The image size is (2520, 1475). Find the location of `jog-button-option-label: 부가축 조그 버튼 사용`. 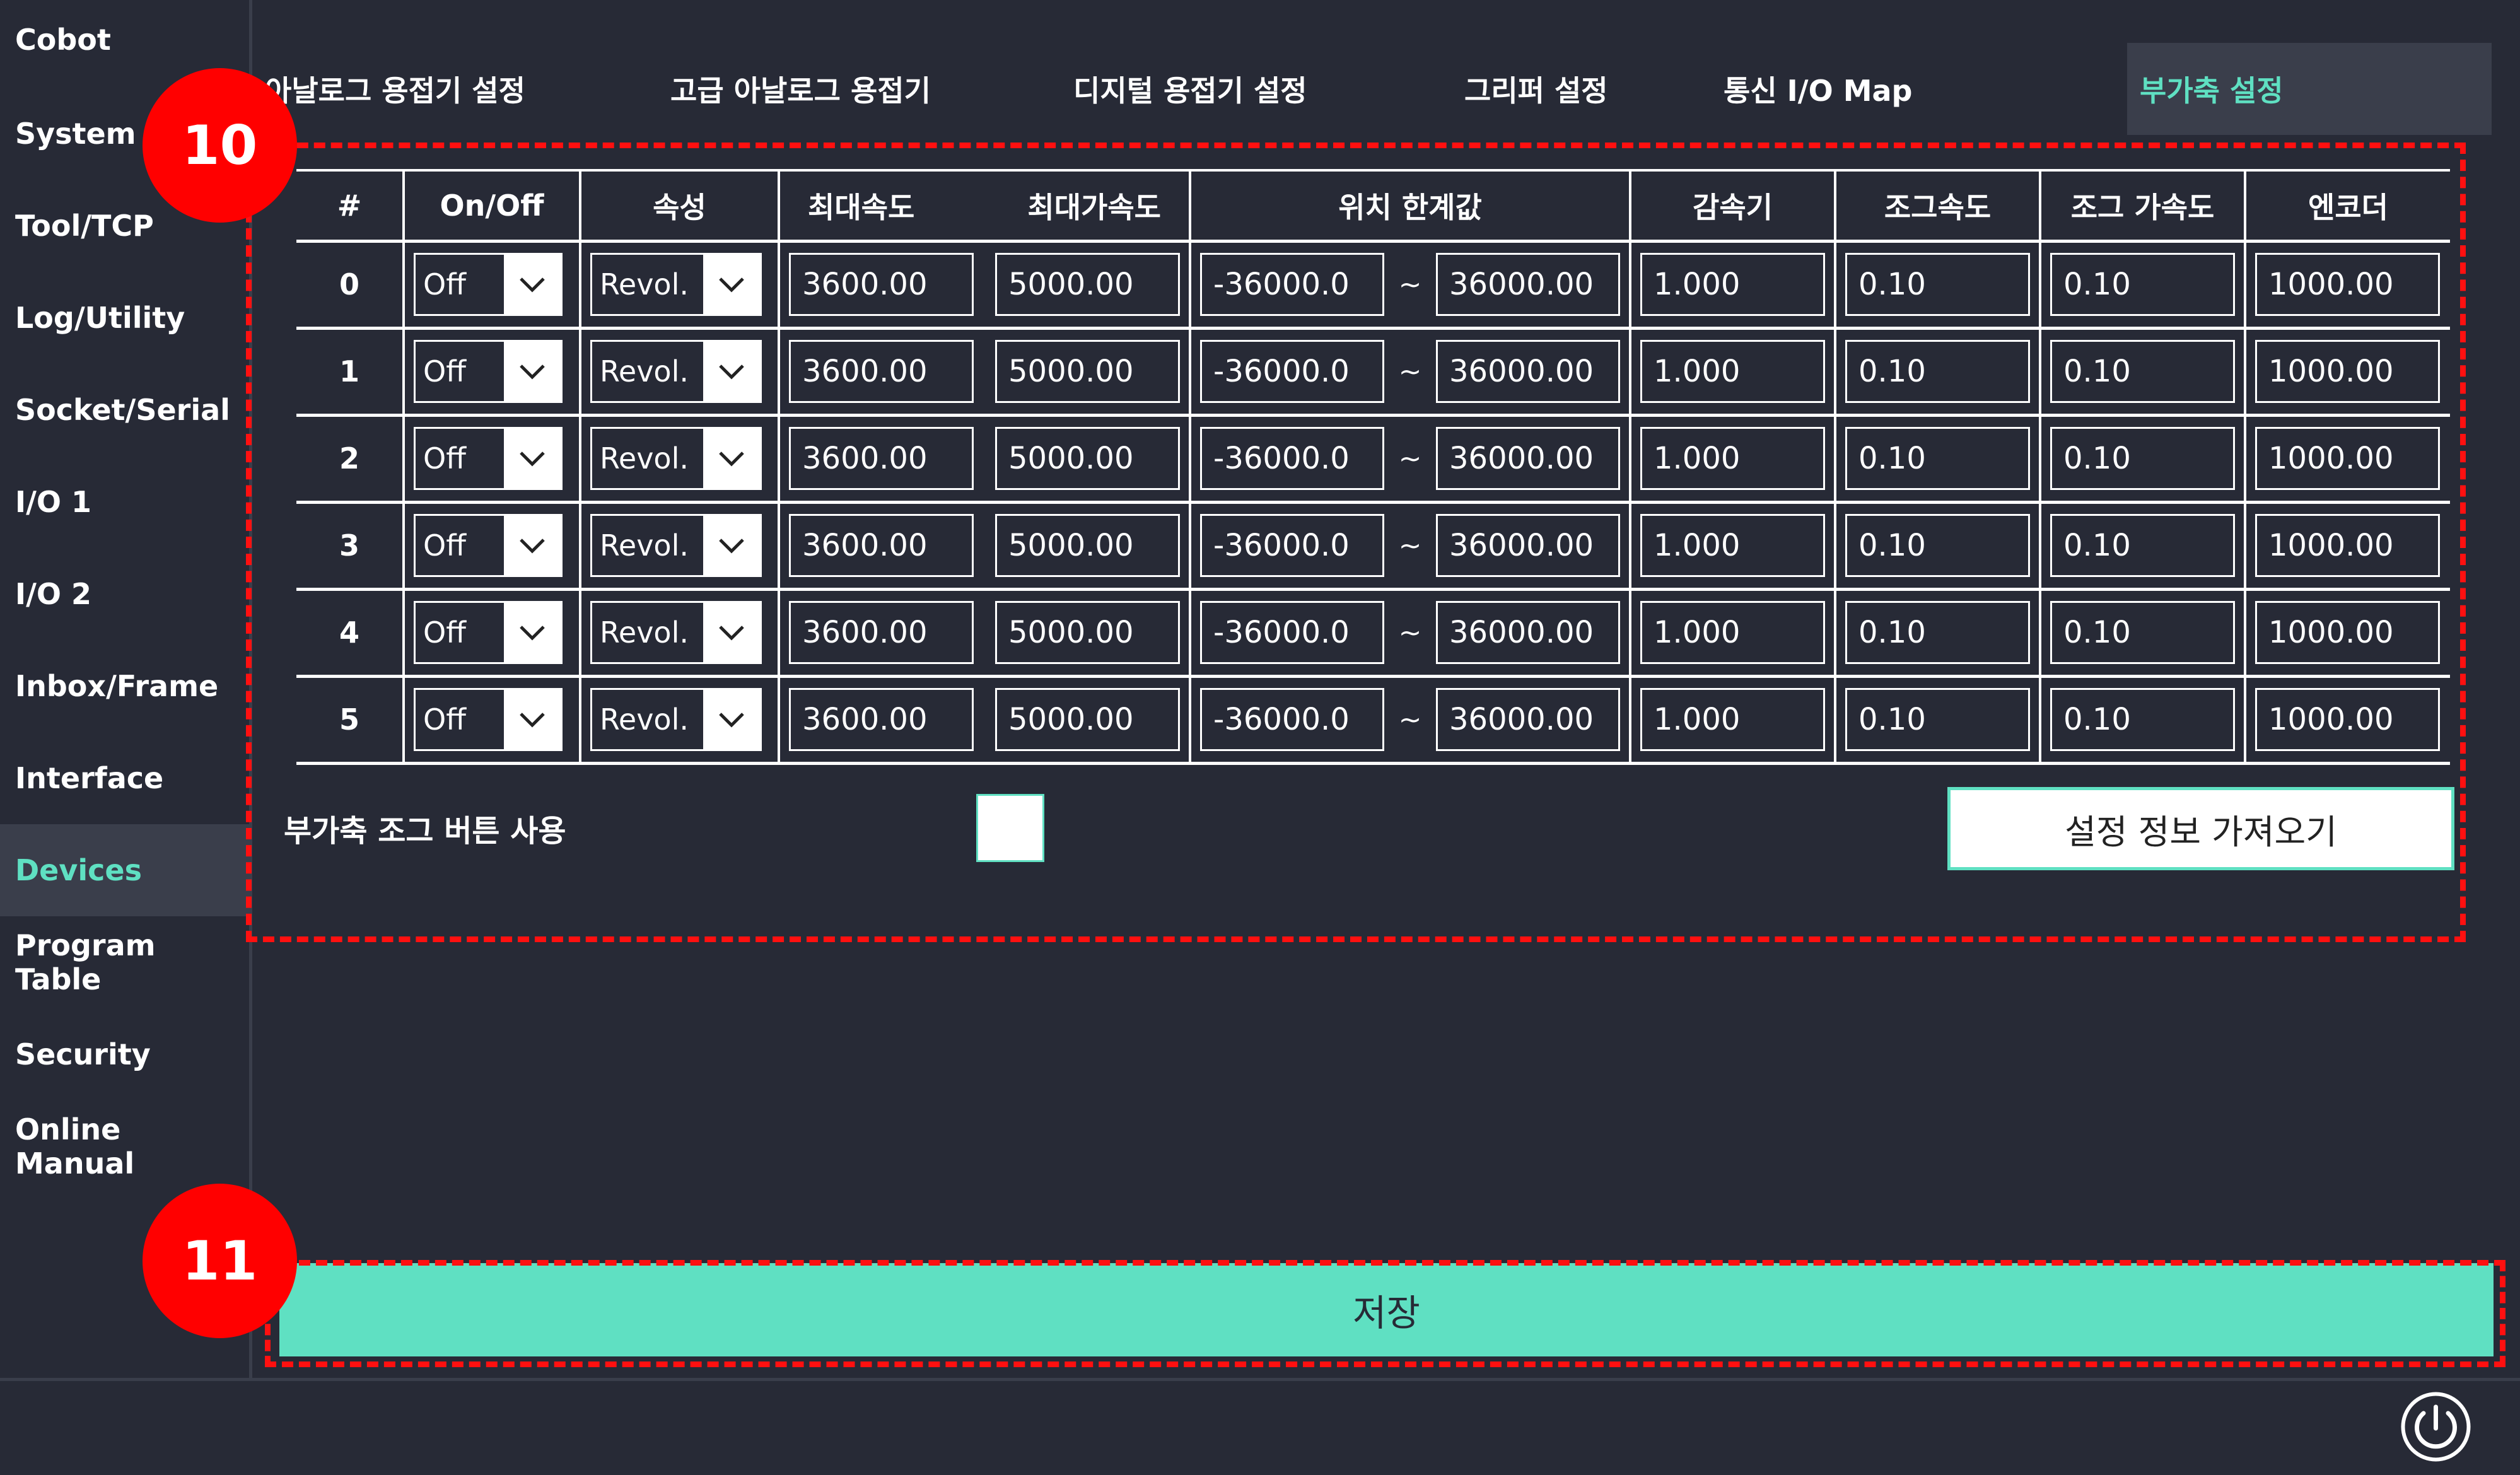

jog-button-option-label: 부가축 조그 버튼 사용 is located at coordinates (425, 831).